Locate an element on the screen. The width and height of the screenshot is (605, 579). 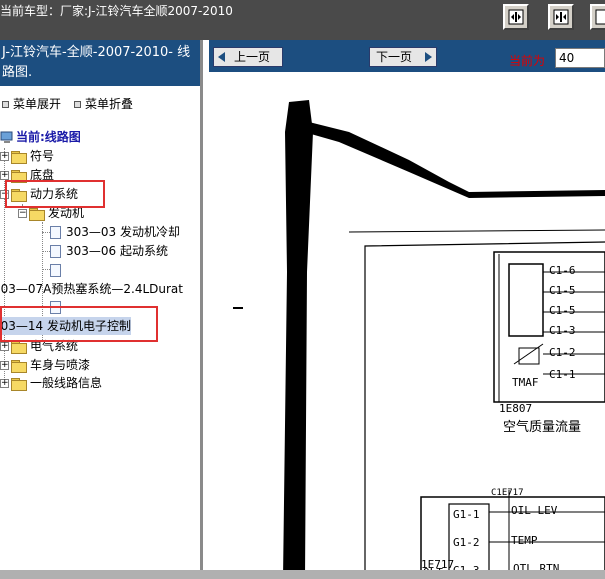
tree-item-starting-system: 303—06 起动系统 is located at coordinates (109, 251).